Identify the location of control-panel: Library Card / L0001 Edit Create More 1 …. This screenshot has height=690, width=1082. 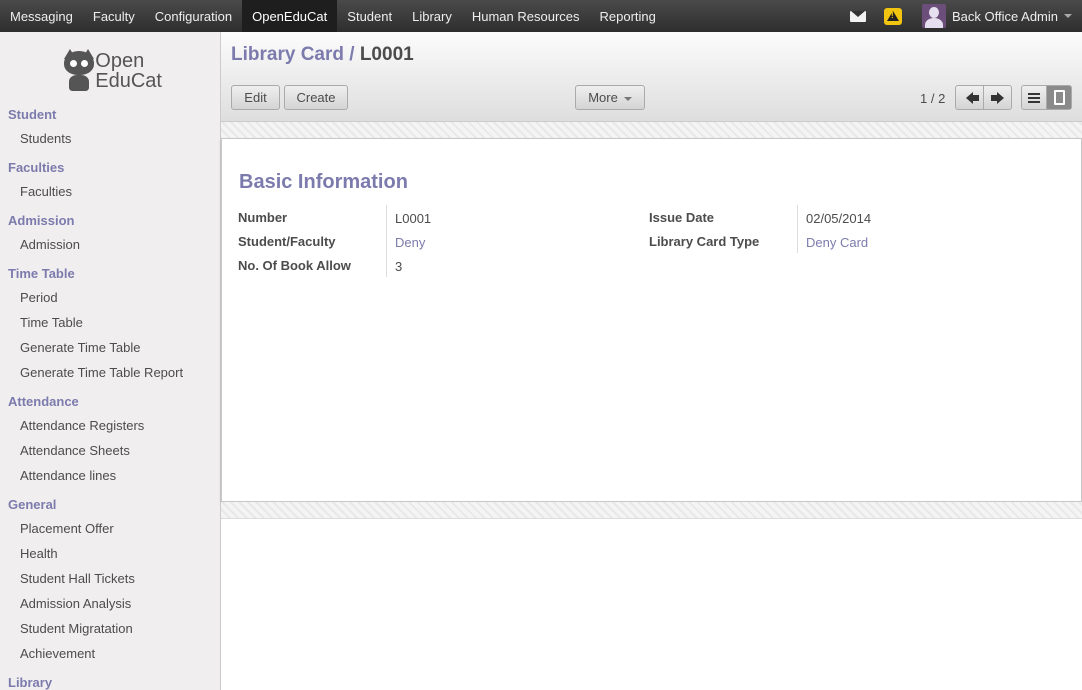
(651, 77).